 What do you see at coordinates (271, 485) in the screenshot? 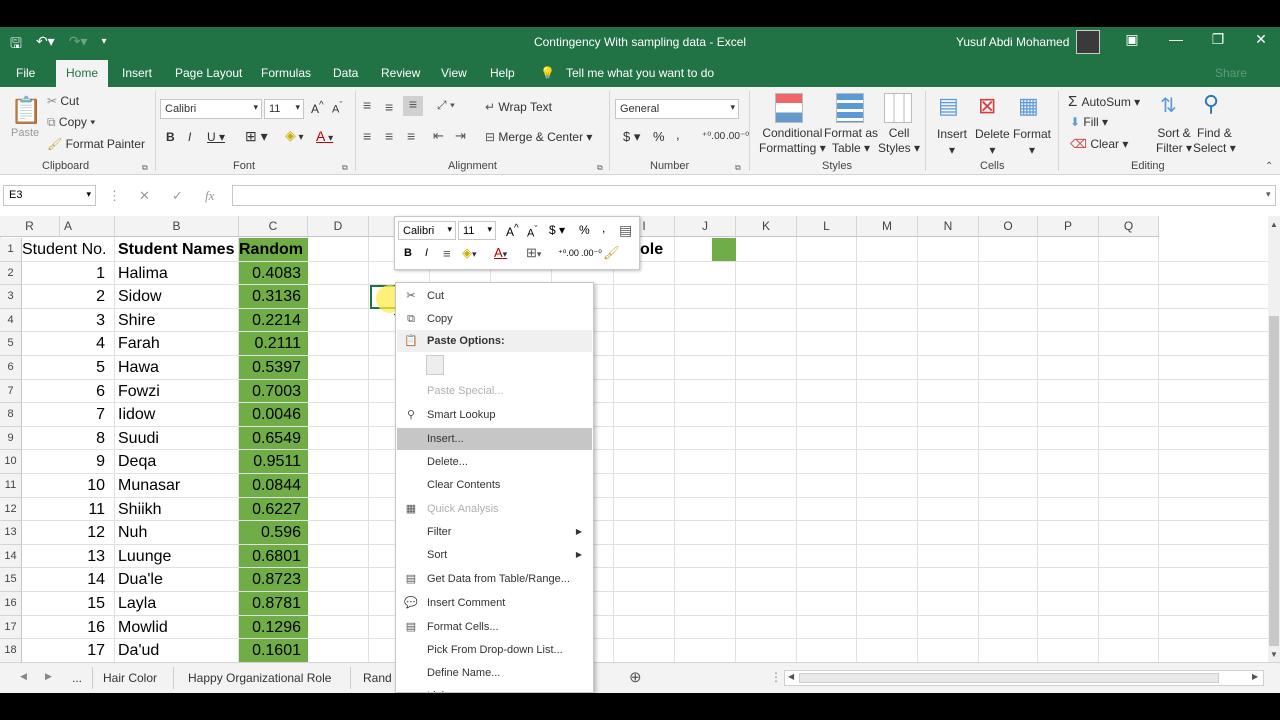
I see `cell-random: 0.0844` at bounding box center [271, 485].